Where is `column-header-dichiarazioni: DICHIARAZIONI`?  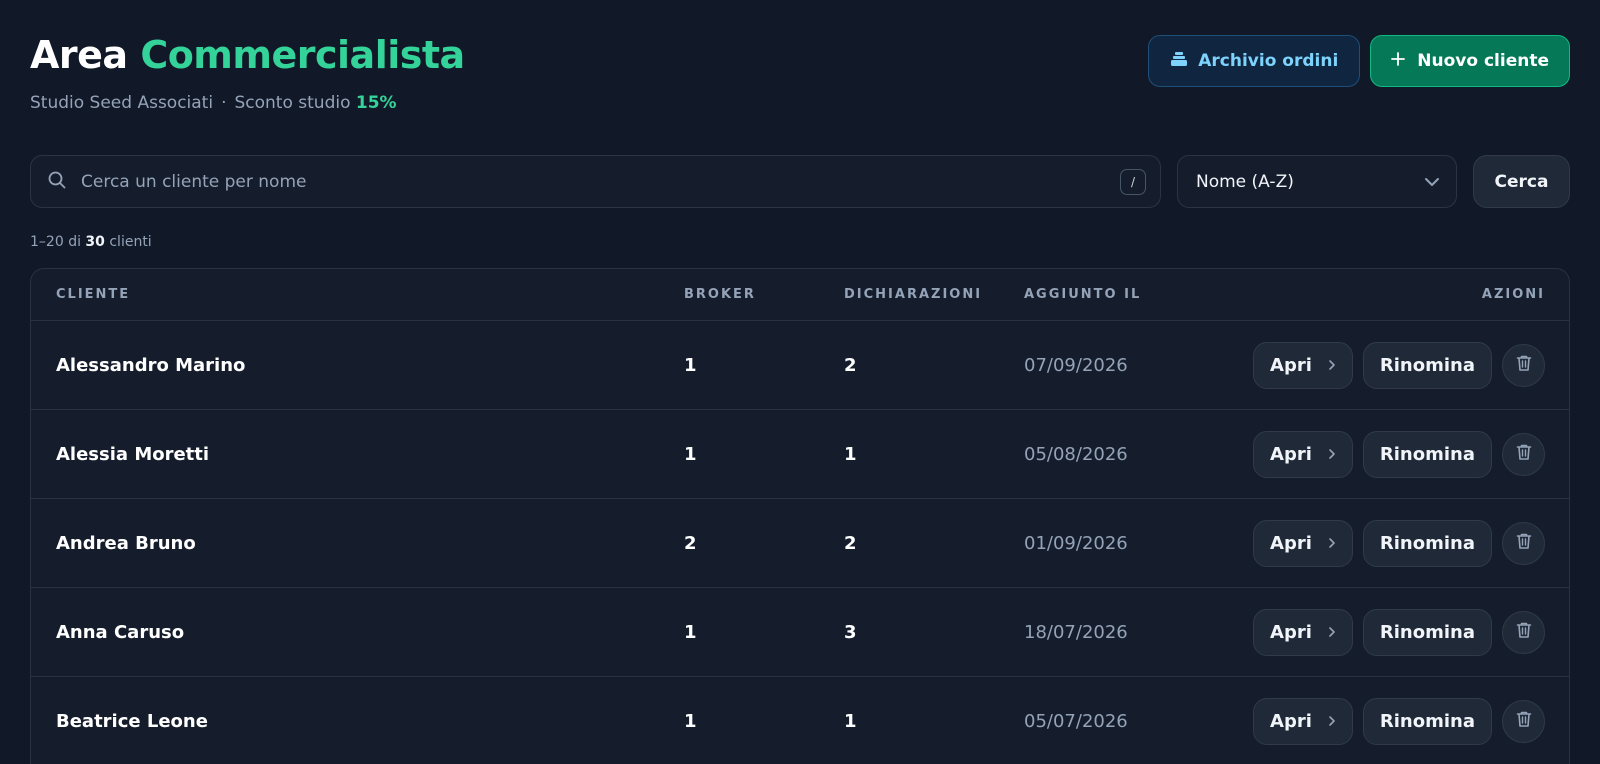
column-header-dichiarazioni: DICHIARAZIONI is located at coordinates (934, 294).